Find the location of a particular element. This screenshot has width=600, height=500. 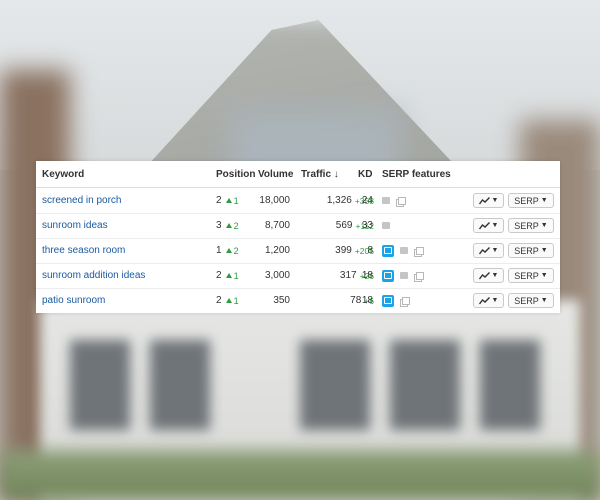

kd-value: 8 is located at coordinates (370, 250).